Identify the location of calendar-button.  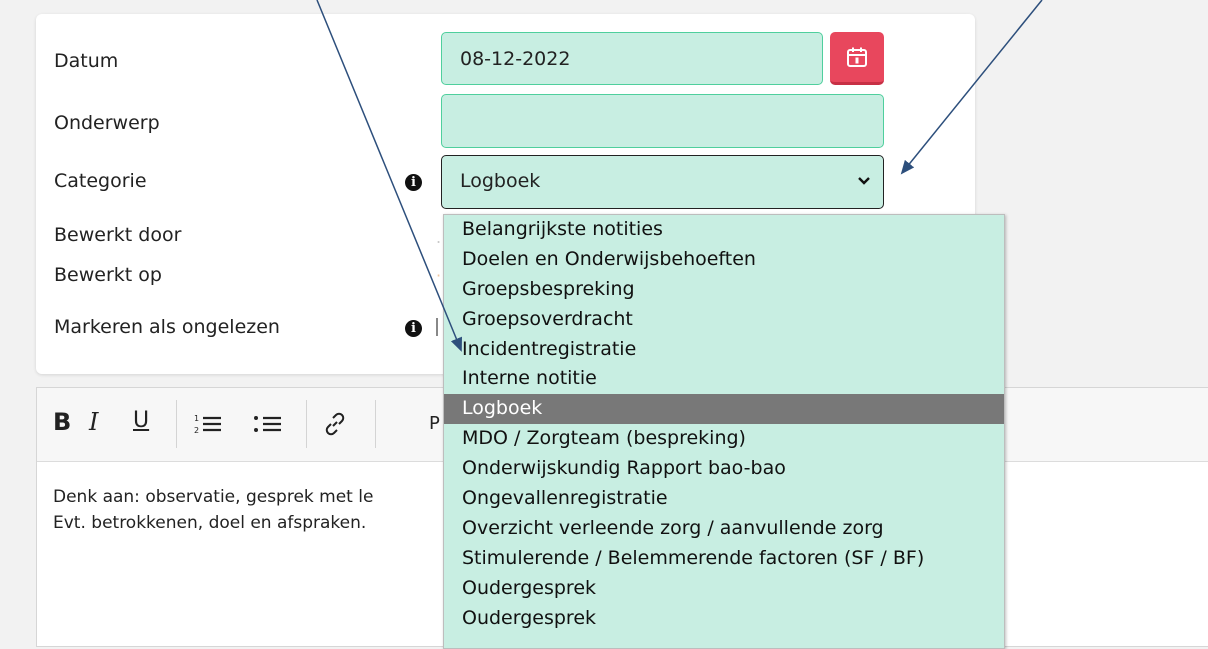
(857, 58).